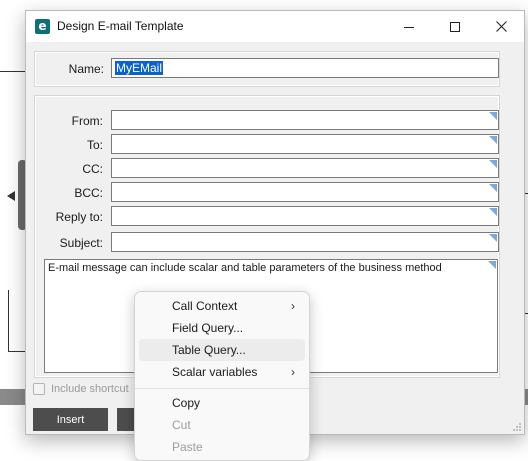  Describe the element at coordinates (39, 389) in the screenshot. I see `include-shortcut-checkbox` at that location.